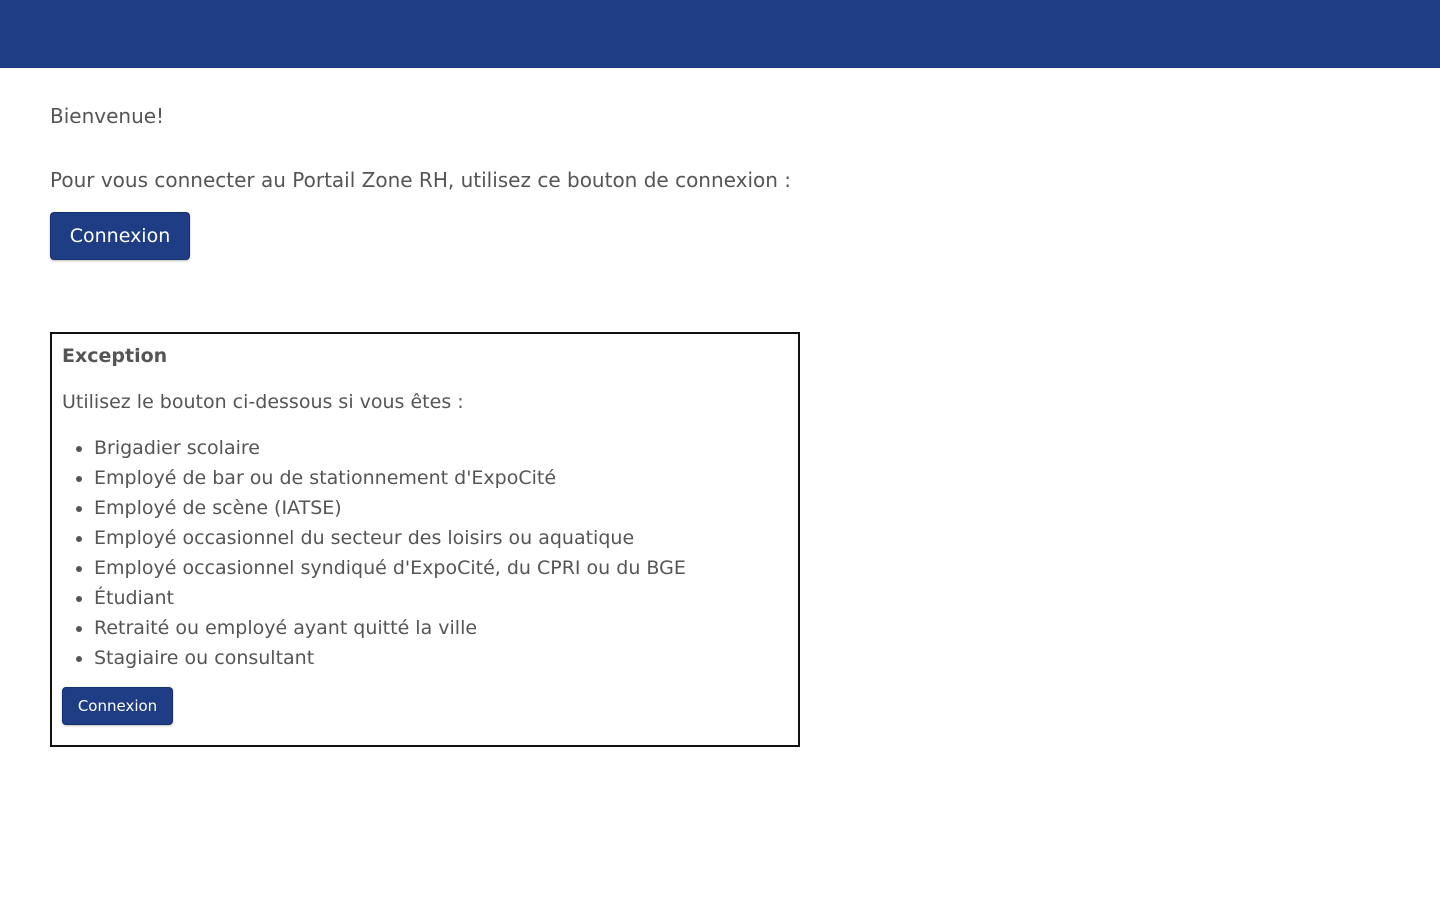 The image size is (1440, 900). Describe the element at coordinates (720, 34) in the screenshot. I see `top-header-bar` at that location.